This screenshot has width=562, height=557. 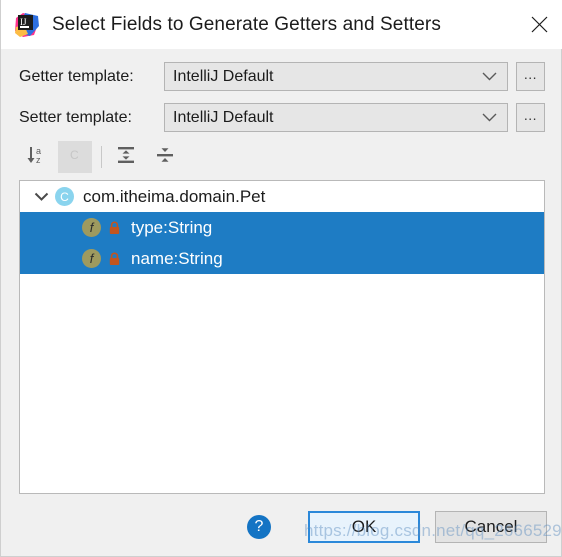 I want to click on toolbar-separator, so click(x=101, y=157).